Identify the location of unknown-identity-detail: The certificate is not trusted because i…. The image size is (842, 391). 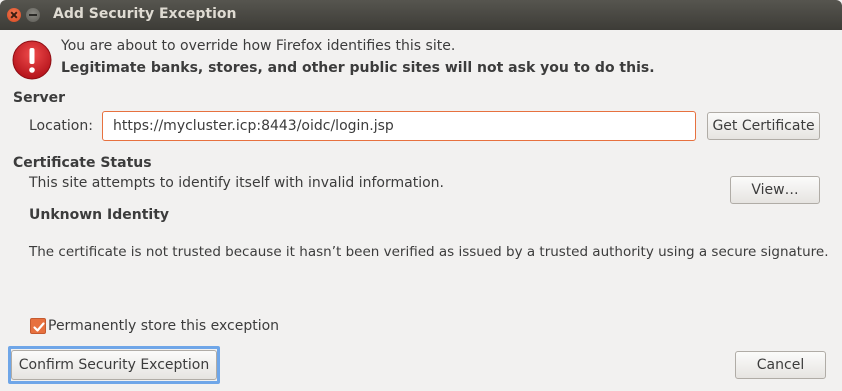
(429, 252).